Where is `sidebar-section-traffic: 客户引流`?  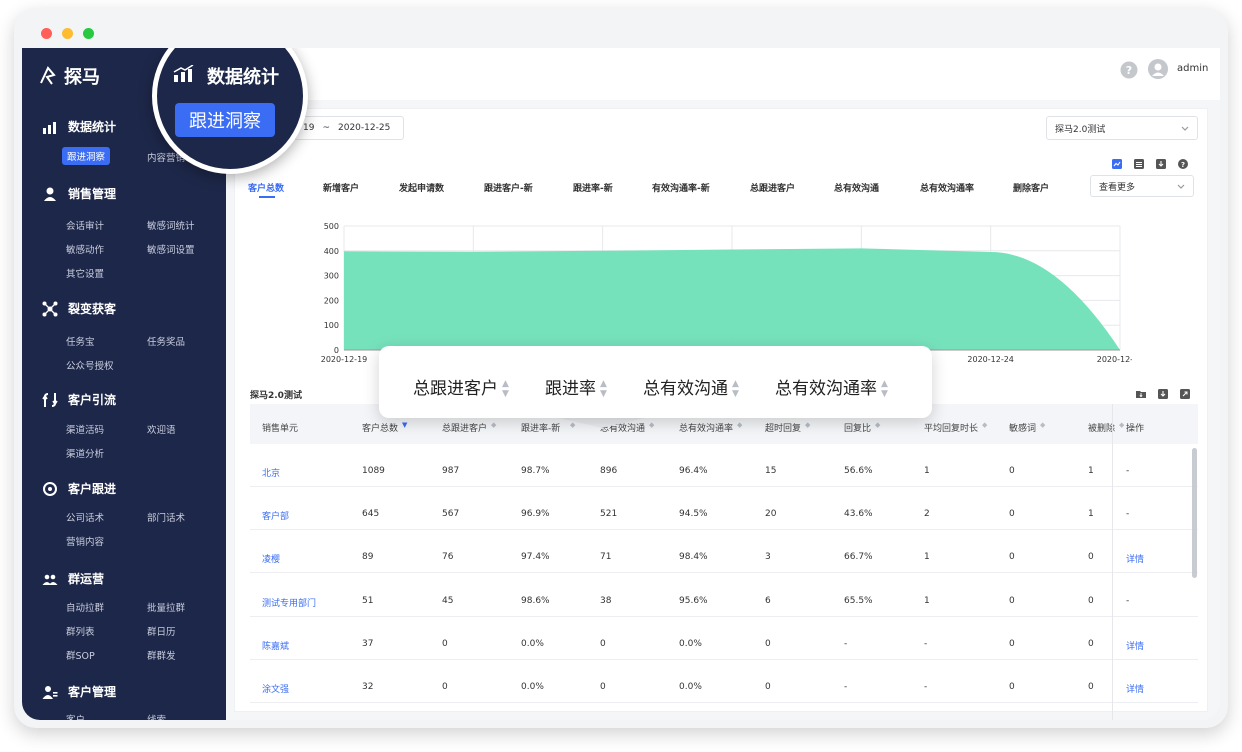 sidebar-section-traffic: 客户引流 is located at coordinates (79, 399).